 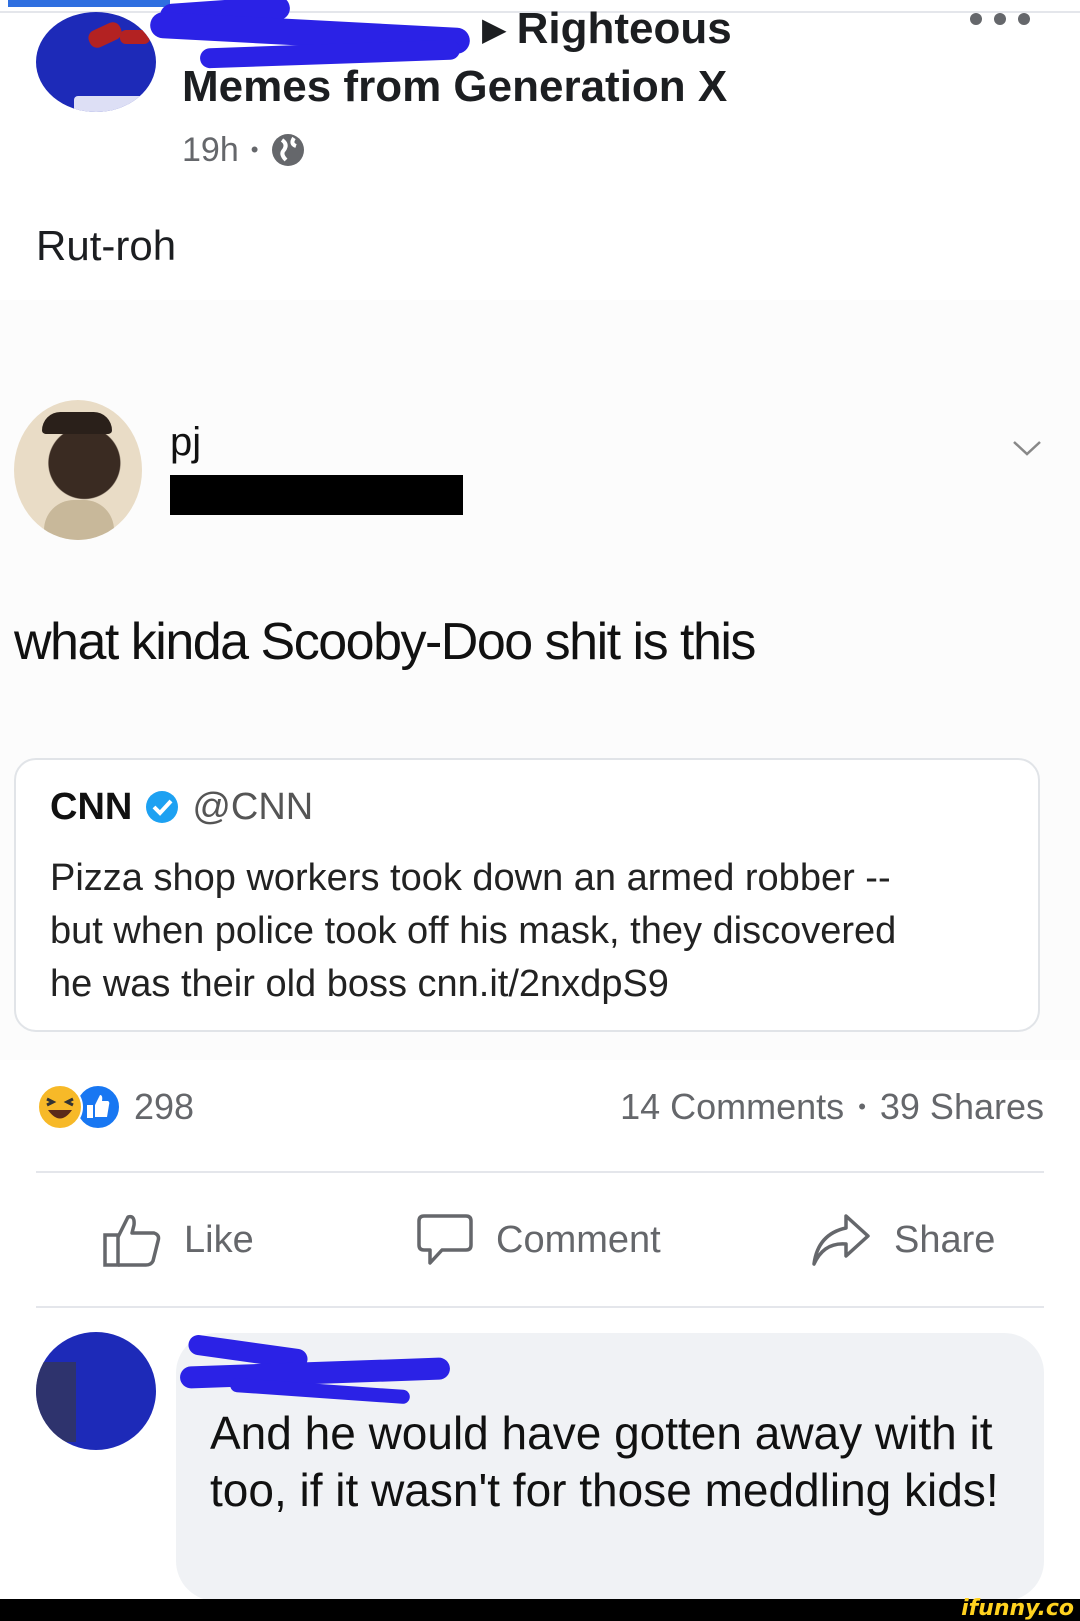 What do you see at coordinates (132, 1240) in the screenshot?
I see `thumbs-up-icon` at bounding box center [132, 1240].